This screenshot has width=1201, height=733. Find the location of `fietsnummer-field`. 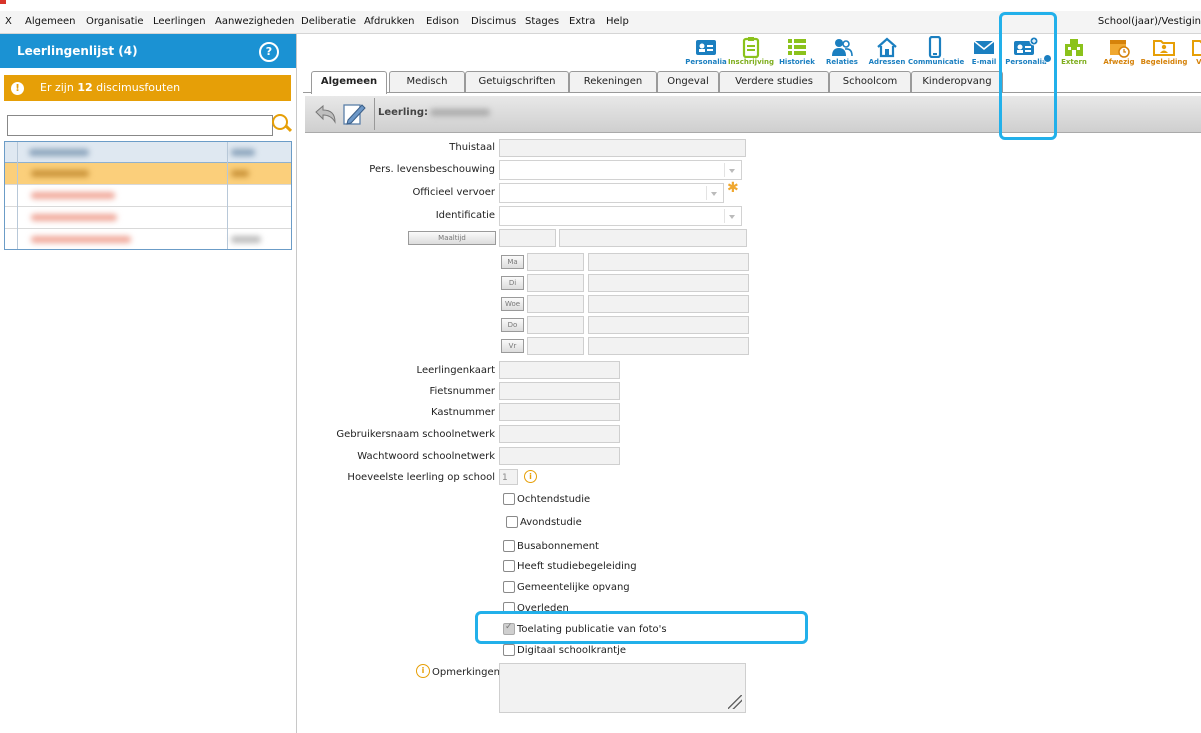

fietsnummer-field is located at coordinates (559, 391).